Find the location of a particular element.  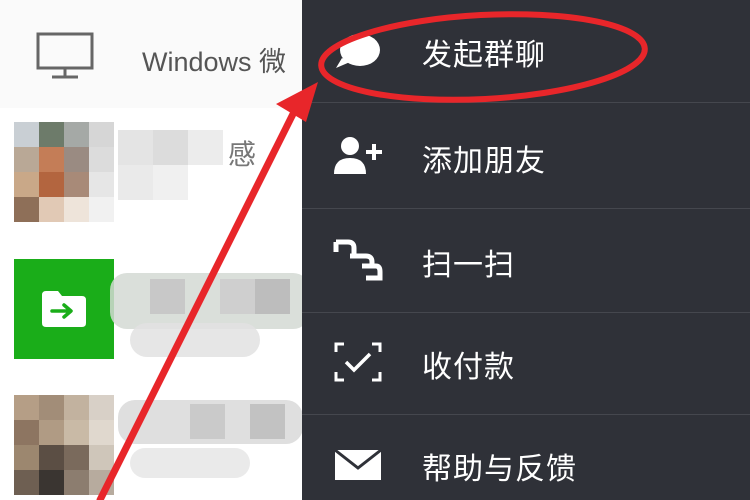

menu-item-help-feedback: 帮助与反馈 is located at coordinates (526, 457).